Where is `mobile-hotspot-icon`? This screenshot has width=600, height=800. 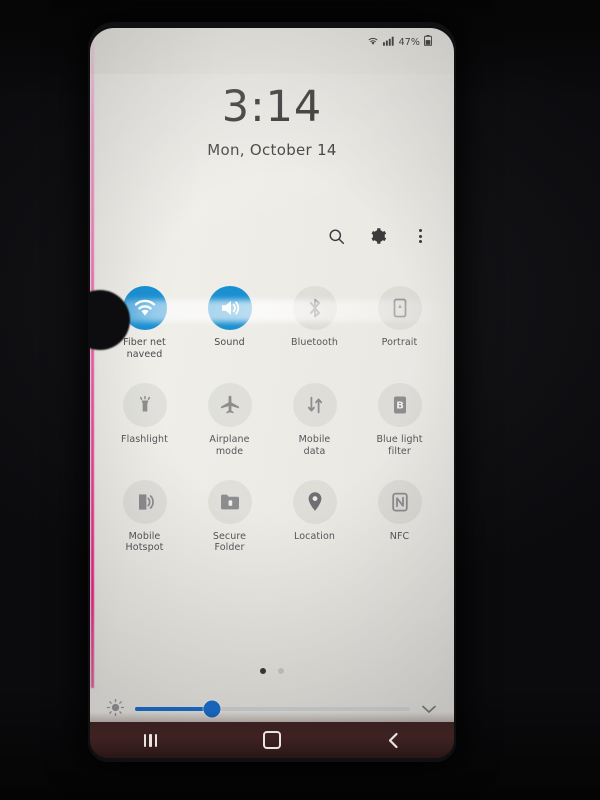
mobile-hotspot-icon is located at coordinates (144, 501).